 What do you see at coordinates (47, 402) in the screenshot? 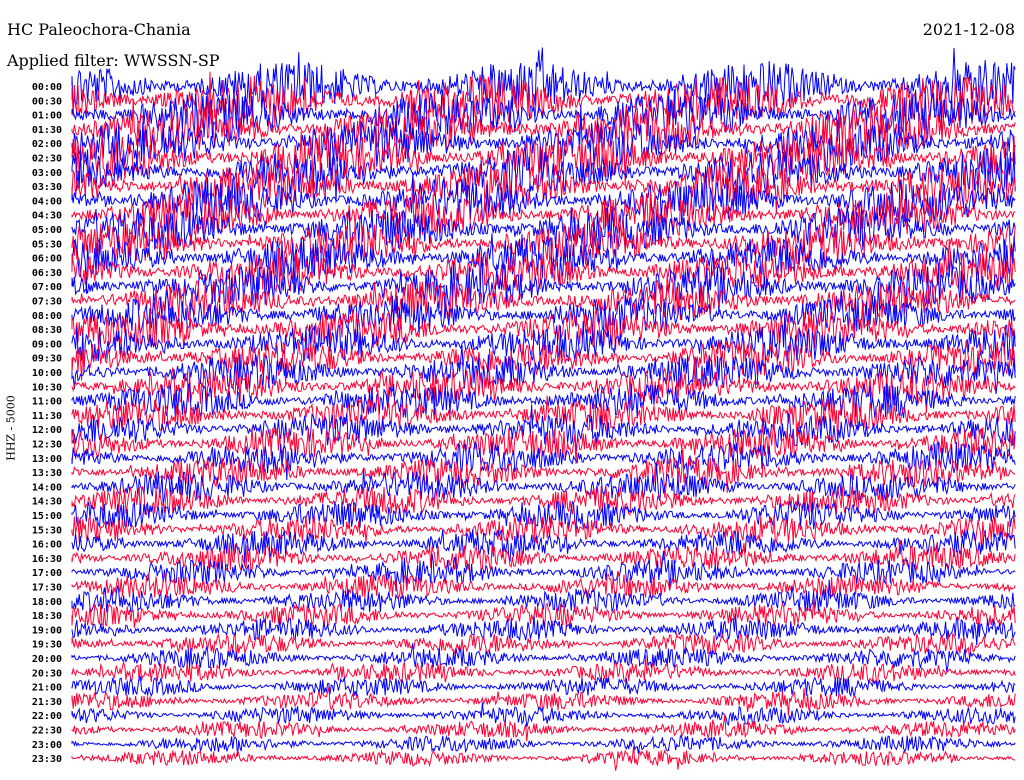
I see `row-label: 11:00` at bounding box center [47, 402].